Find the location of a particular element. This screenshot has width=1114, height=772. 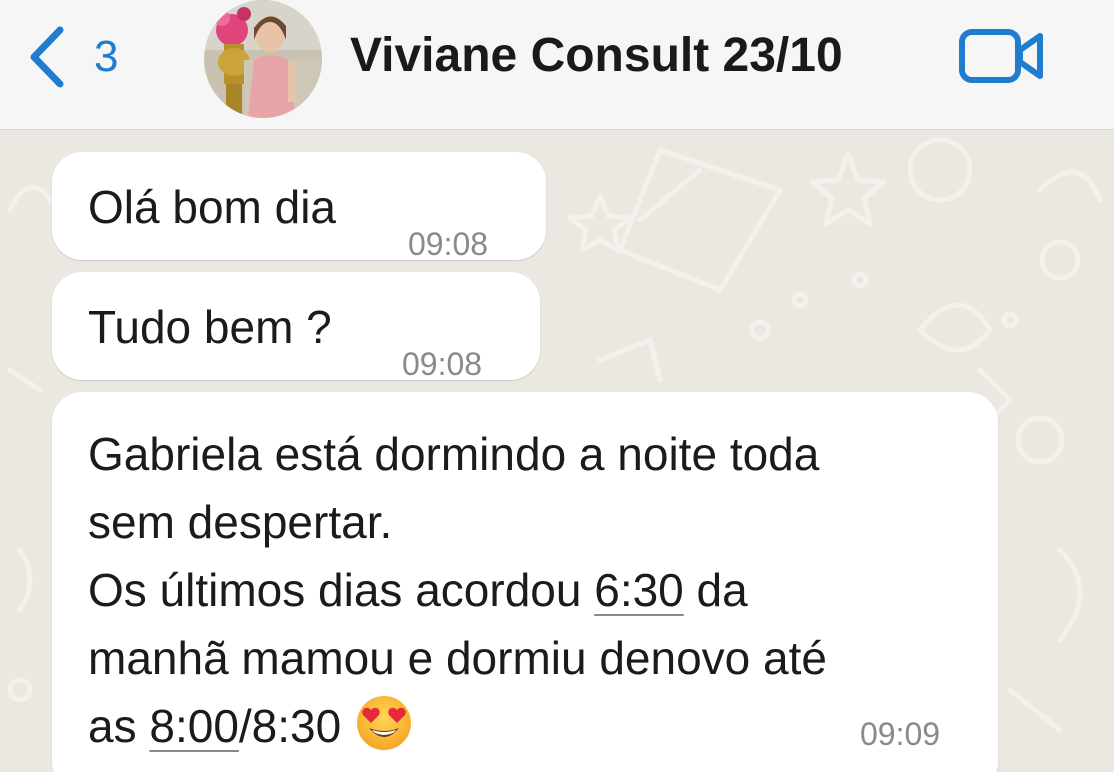

message-segment: as is located at coordinates (119, 726).